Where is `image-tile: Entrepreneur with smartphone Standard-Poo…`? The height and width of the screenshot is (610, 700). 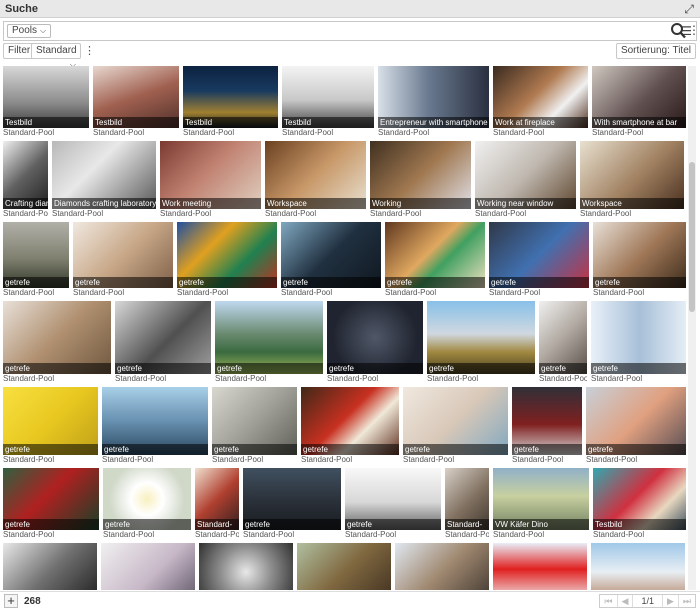
image-tile: Entrepreneur with smartphone Standard-Poo… is located at coordinates (433, 101).